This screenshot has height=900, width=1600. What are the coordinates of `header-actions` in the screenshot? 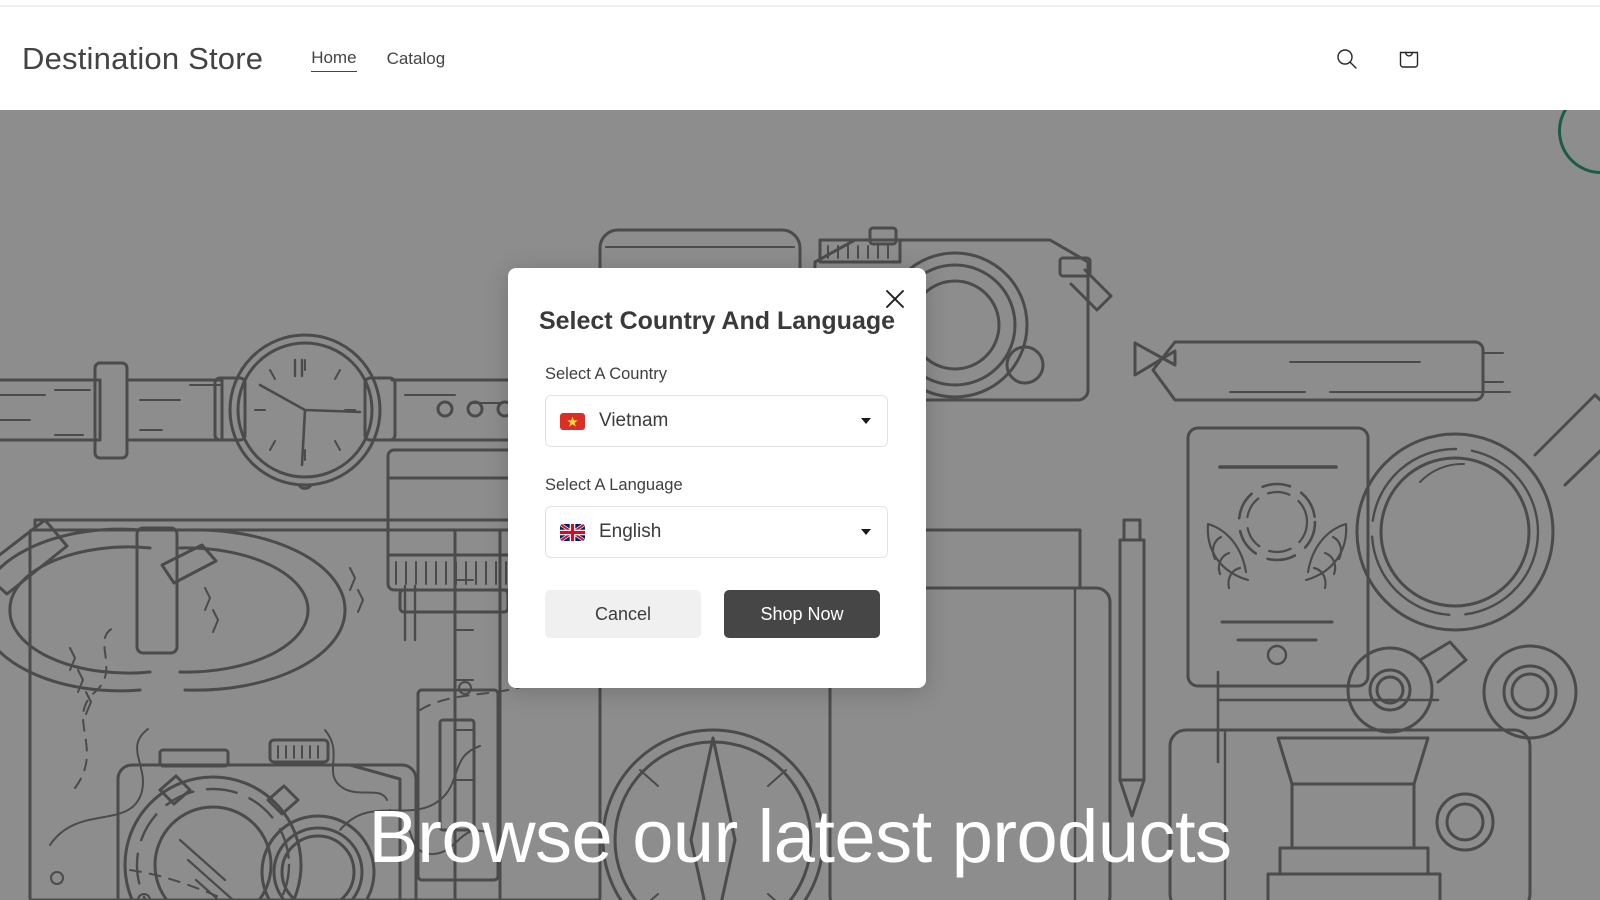 It's located at (1454, 59).